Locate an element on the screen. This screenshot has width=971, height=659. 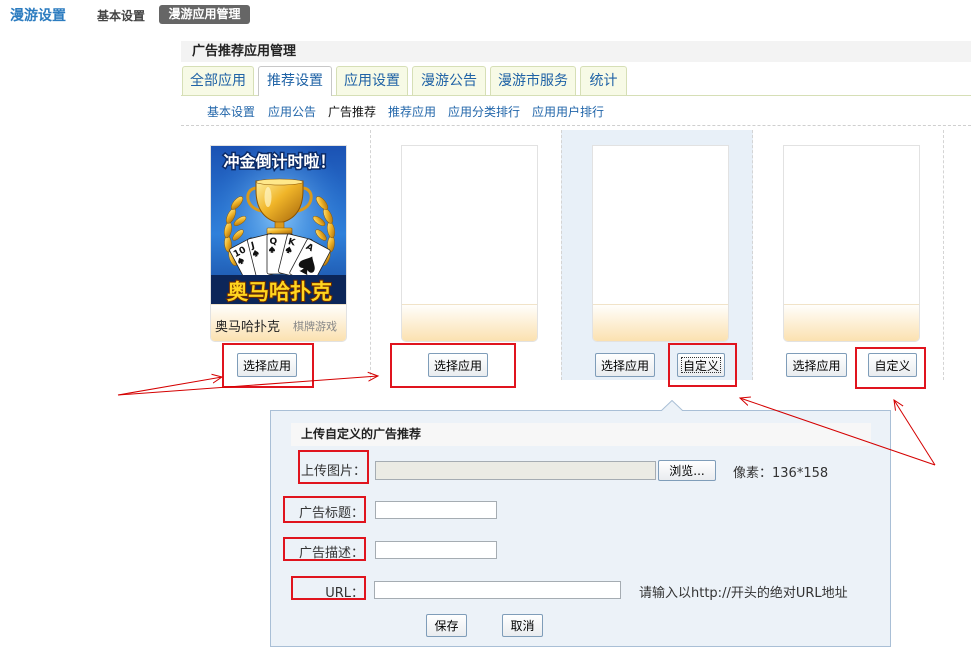
cancel-button: 取消 is located at coordinates (522, 625).